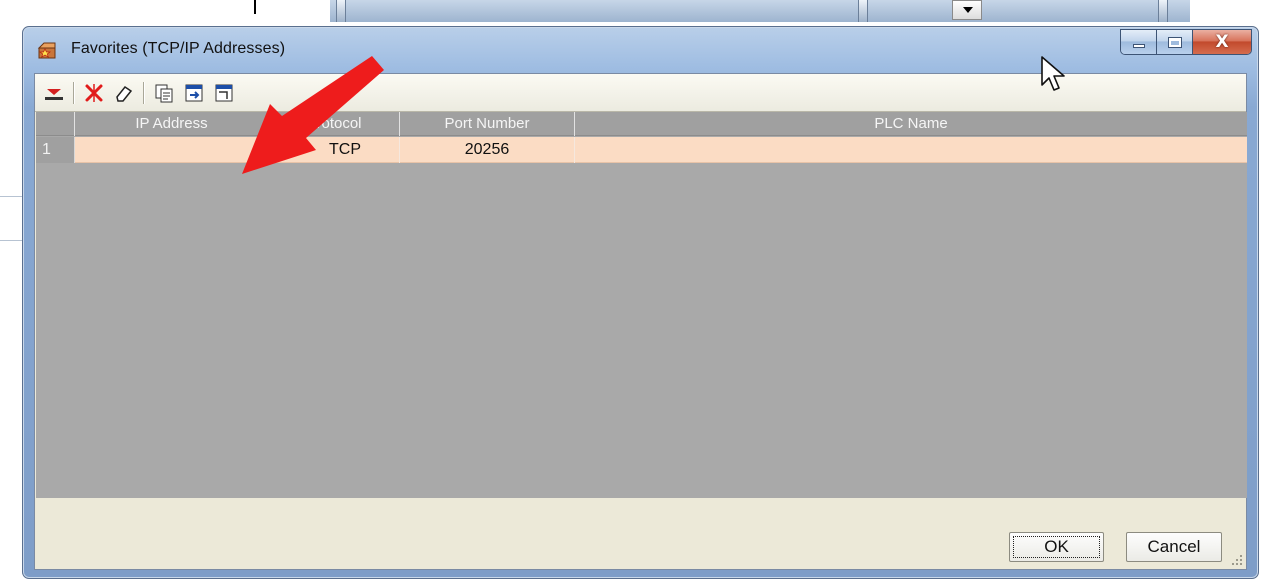 The height and width of the screenshot is (587, 1283). What do you see at coordinates (640, 533) in the screenshot?
I see `button-bar: OK Cancel` at bounding box center [640, 533].